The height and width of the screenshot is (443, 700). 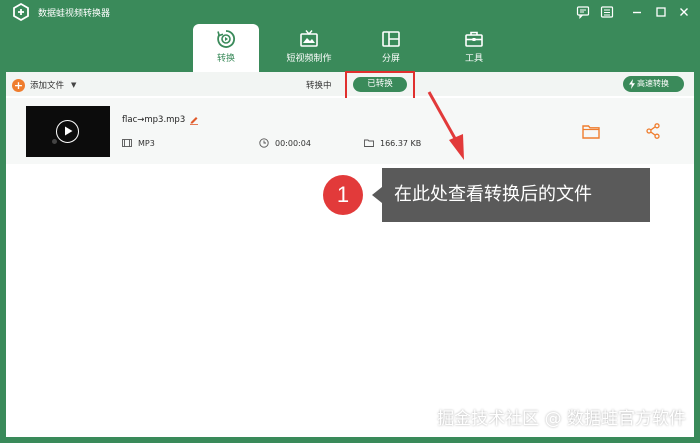 I want to click on fast-convert-button: 高速转换, so click(x=653, y=84).